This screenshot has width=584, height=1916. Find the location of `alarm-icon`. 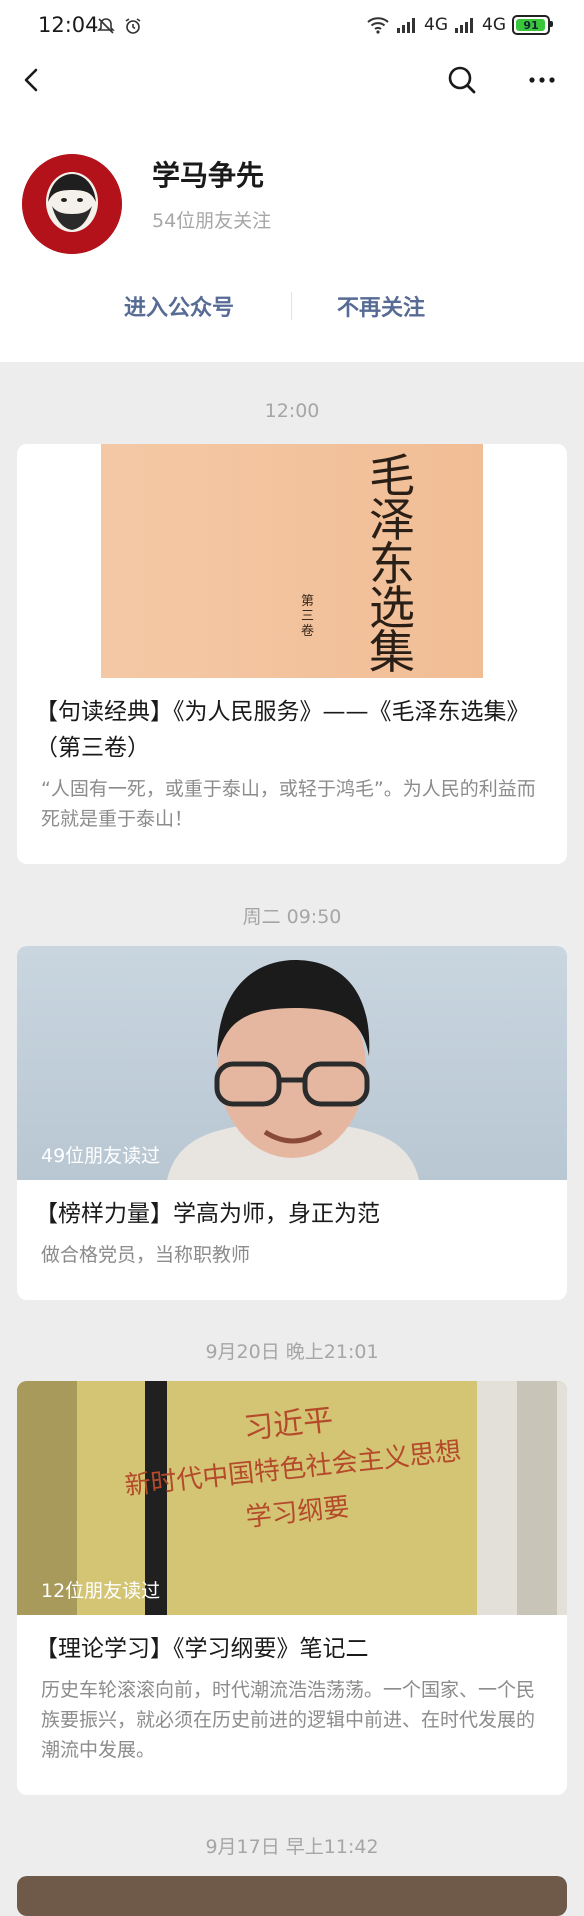

alarm-icon is located at coordinates (133, 25).